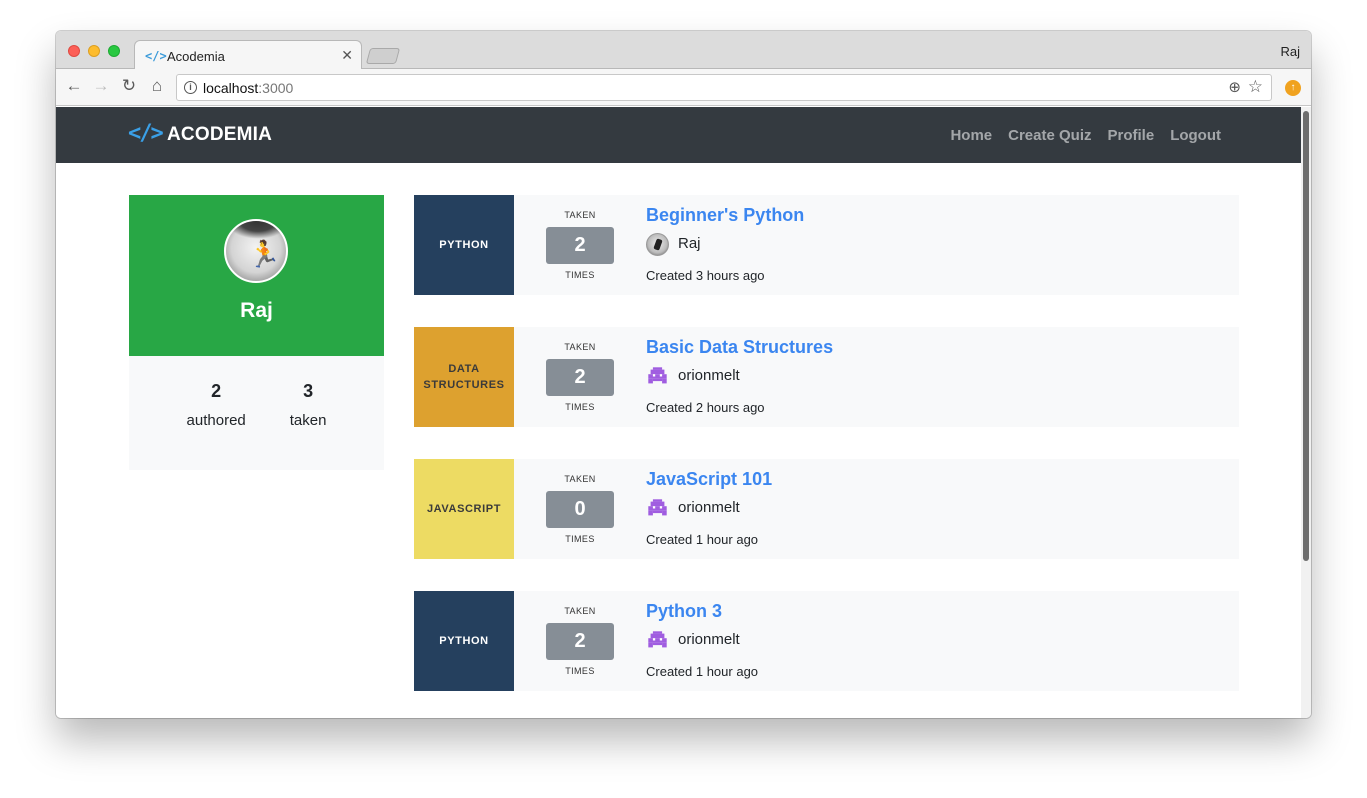 The width and height of the screenshot is (1367, 798). I want to click on nav-links: Home Create Quiz Profile Logout, so click(1085, 135).